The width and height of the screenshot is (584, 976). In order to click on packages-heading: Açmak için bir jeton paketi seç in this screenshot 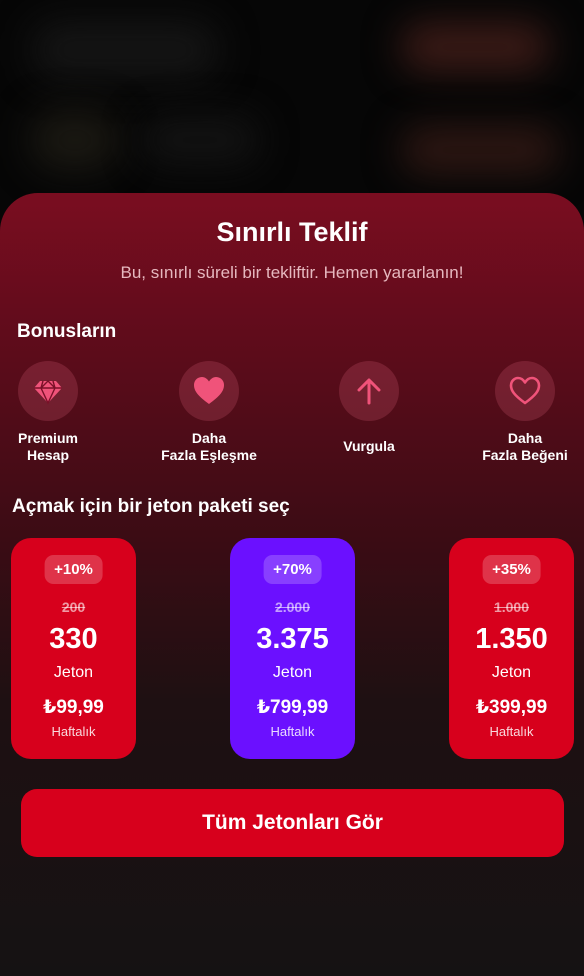, I will do `click(151, 506)`.